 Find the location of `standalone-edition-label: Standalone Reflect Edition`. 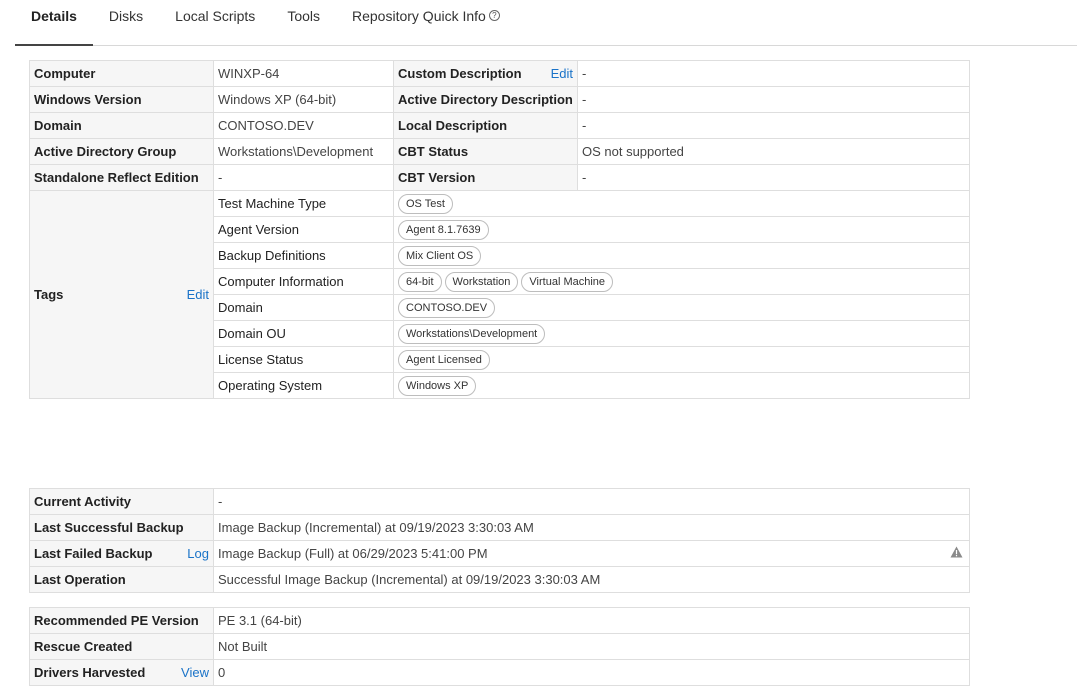

standalone-edition-label: Standalone Reflect Edition is located at coordinates (121, 177).